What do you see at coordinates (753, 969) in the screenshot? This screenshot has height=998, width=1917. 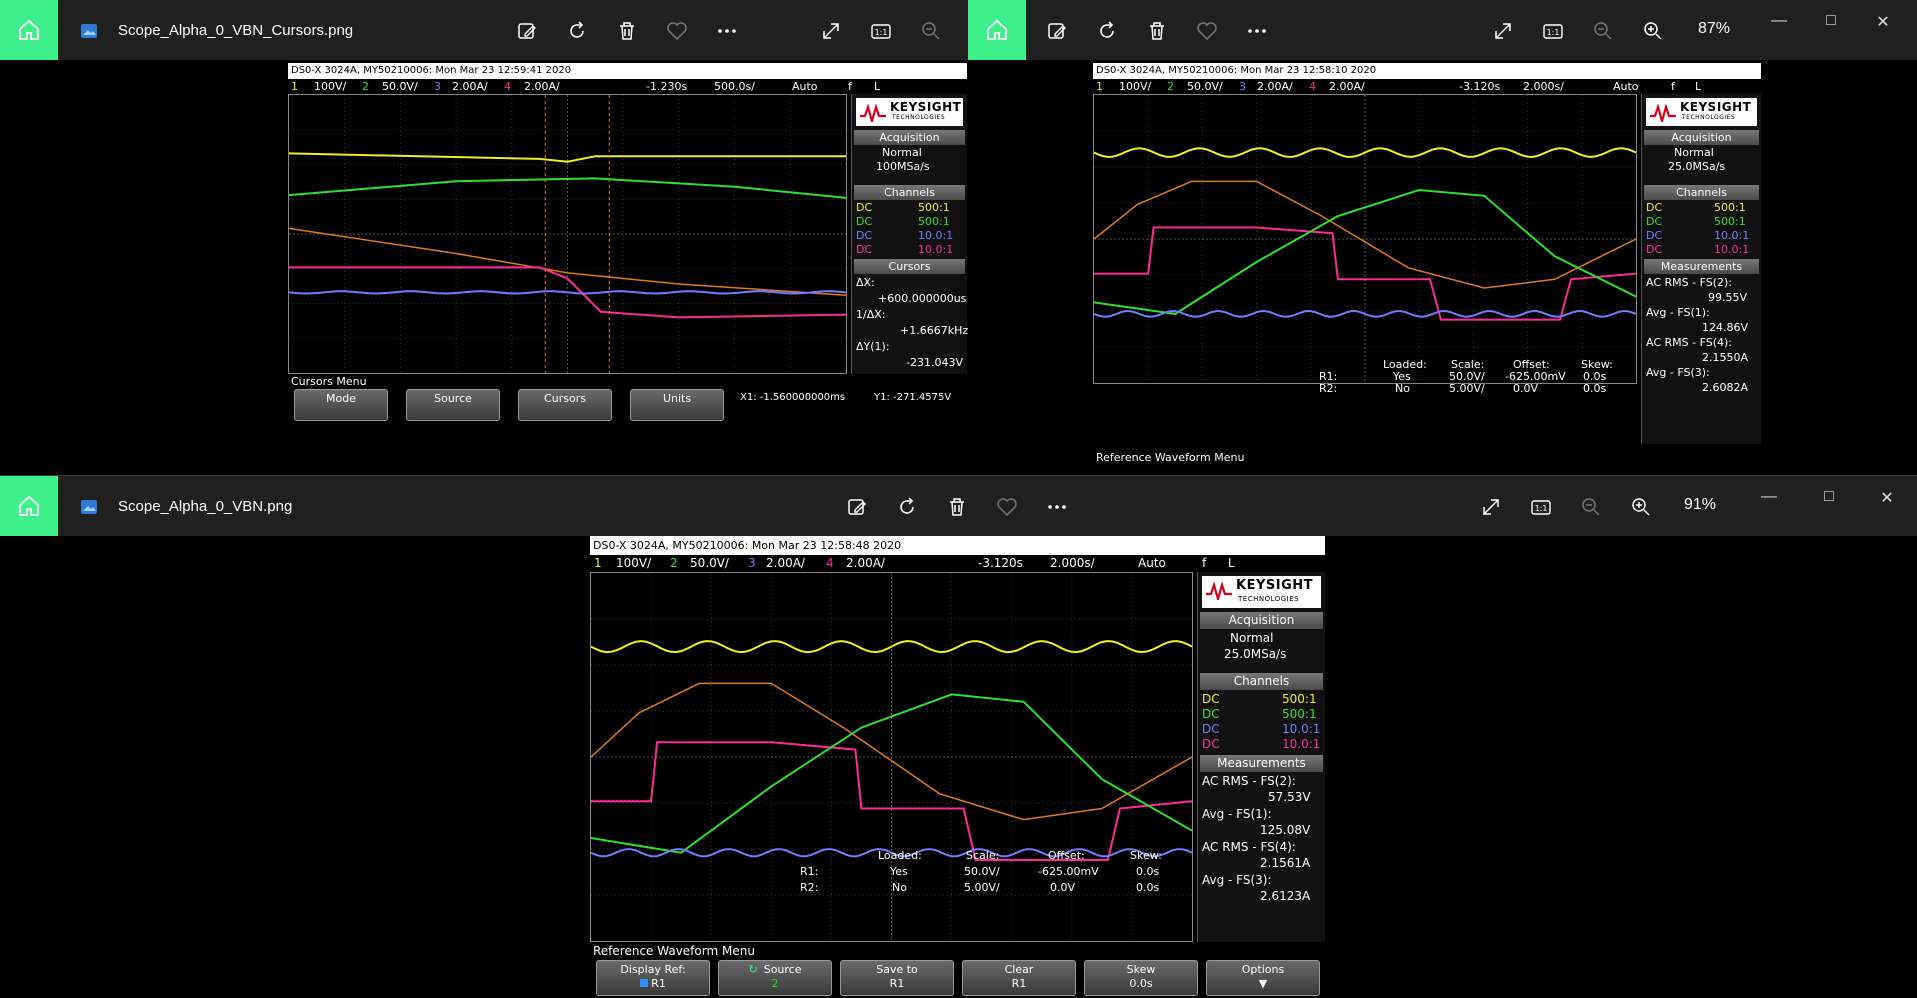 I see `rotate-knob-icon: ↻` at bounding box center [753, 969].